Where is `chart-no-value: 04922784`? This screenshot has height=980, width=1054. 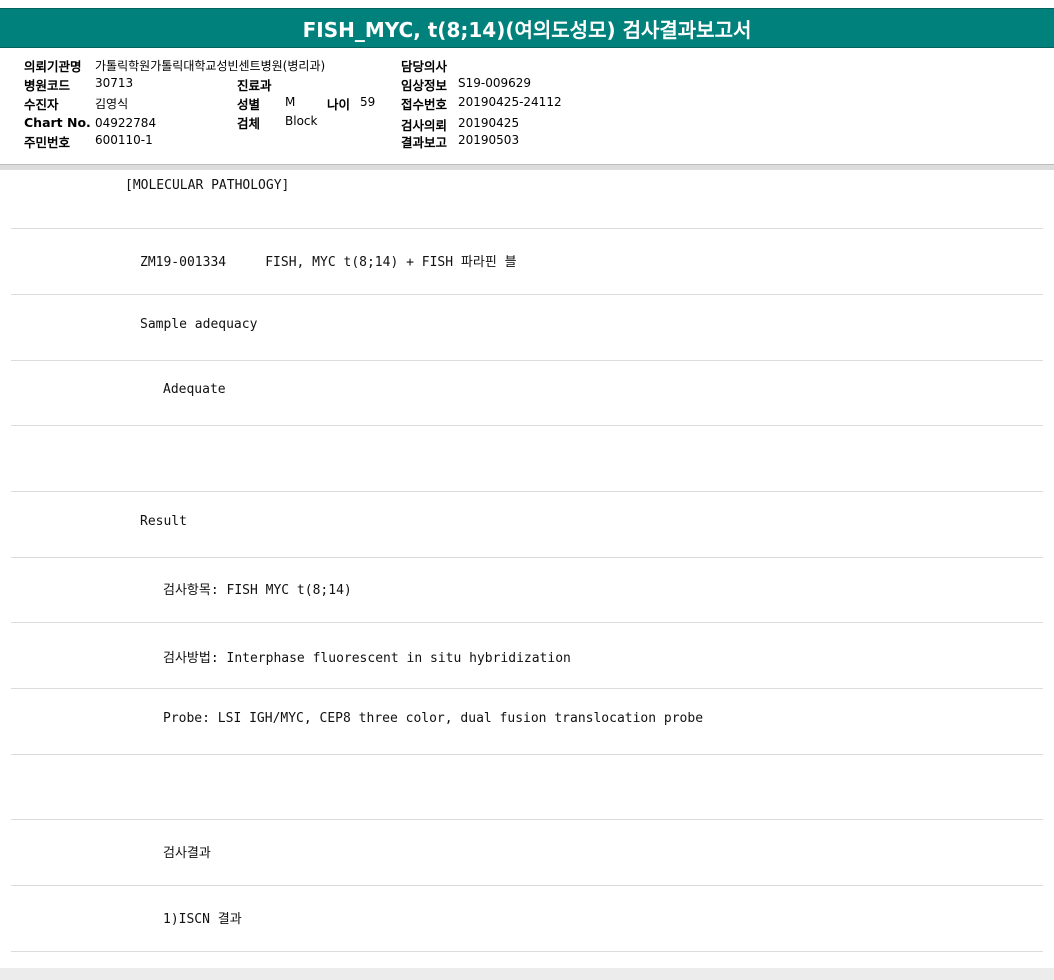
chart-no-value: 04922784 is located at coordinates (126, 123).